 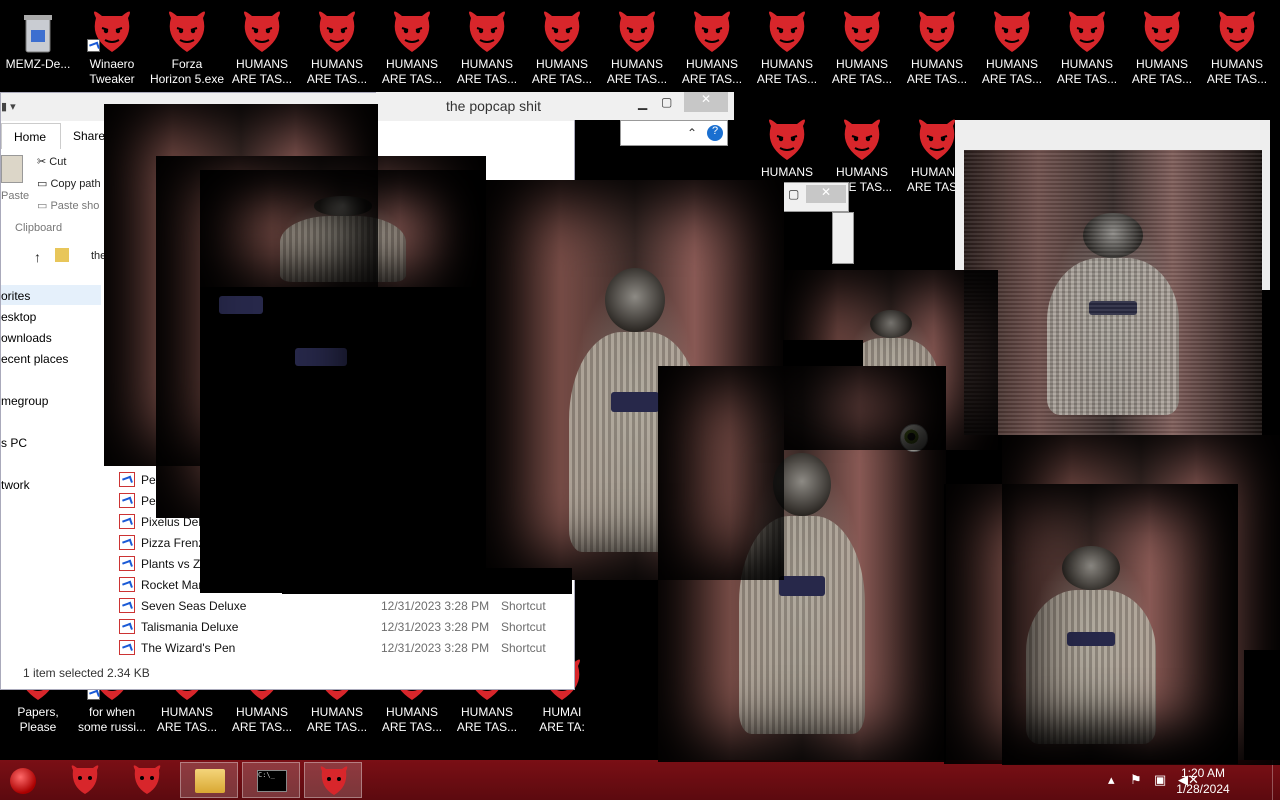 I want to click on close-button: ✕, so click(x=706, y=102).